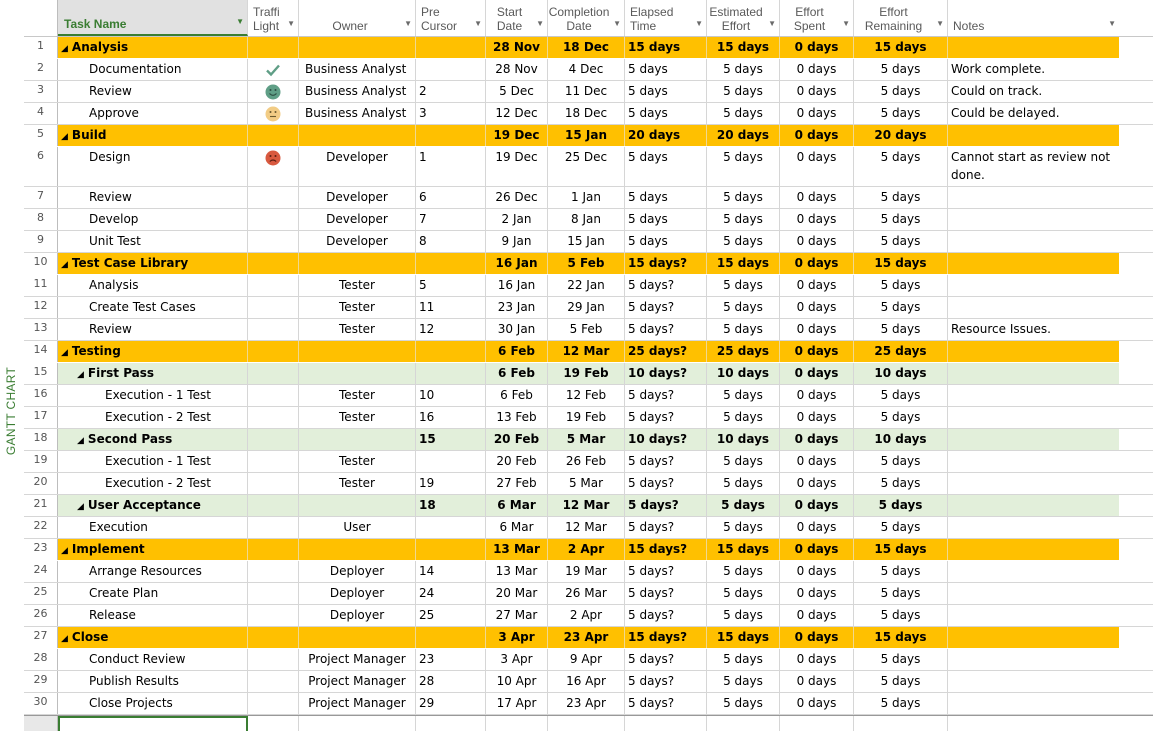 This screenshot has height=731, width=1153. I want to click on row-number: 17, so click(41, 417).